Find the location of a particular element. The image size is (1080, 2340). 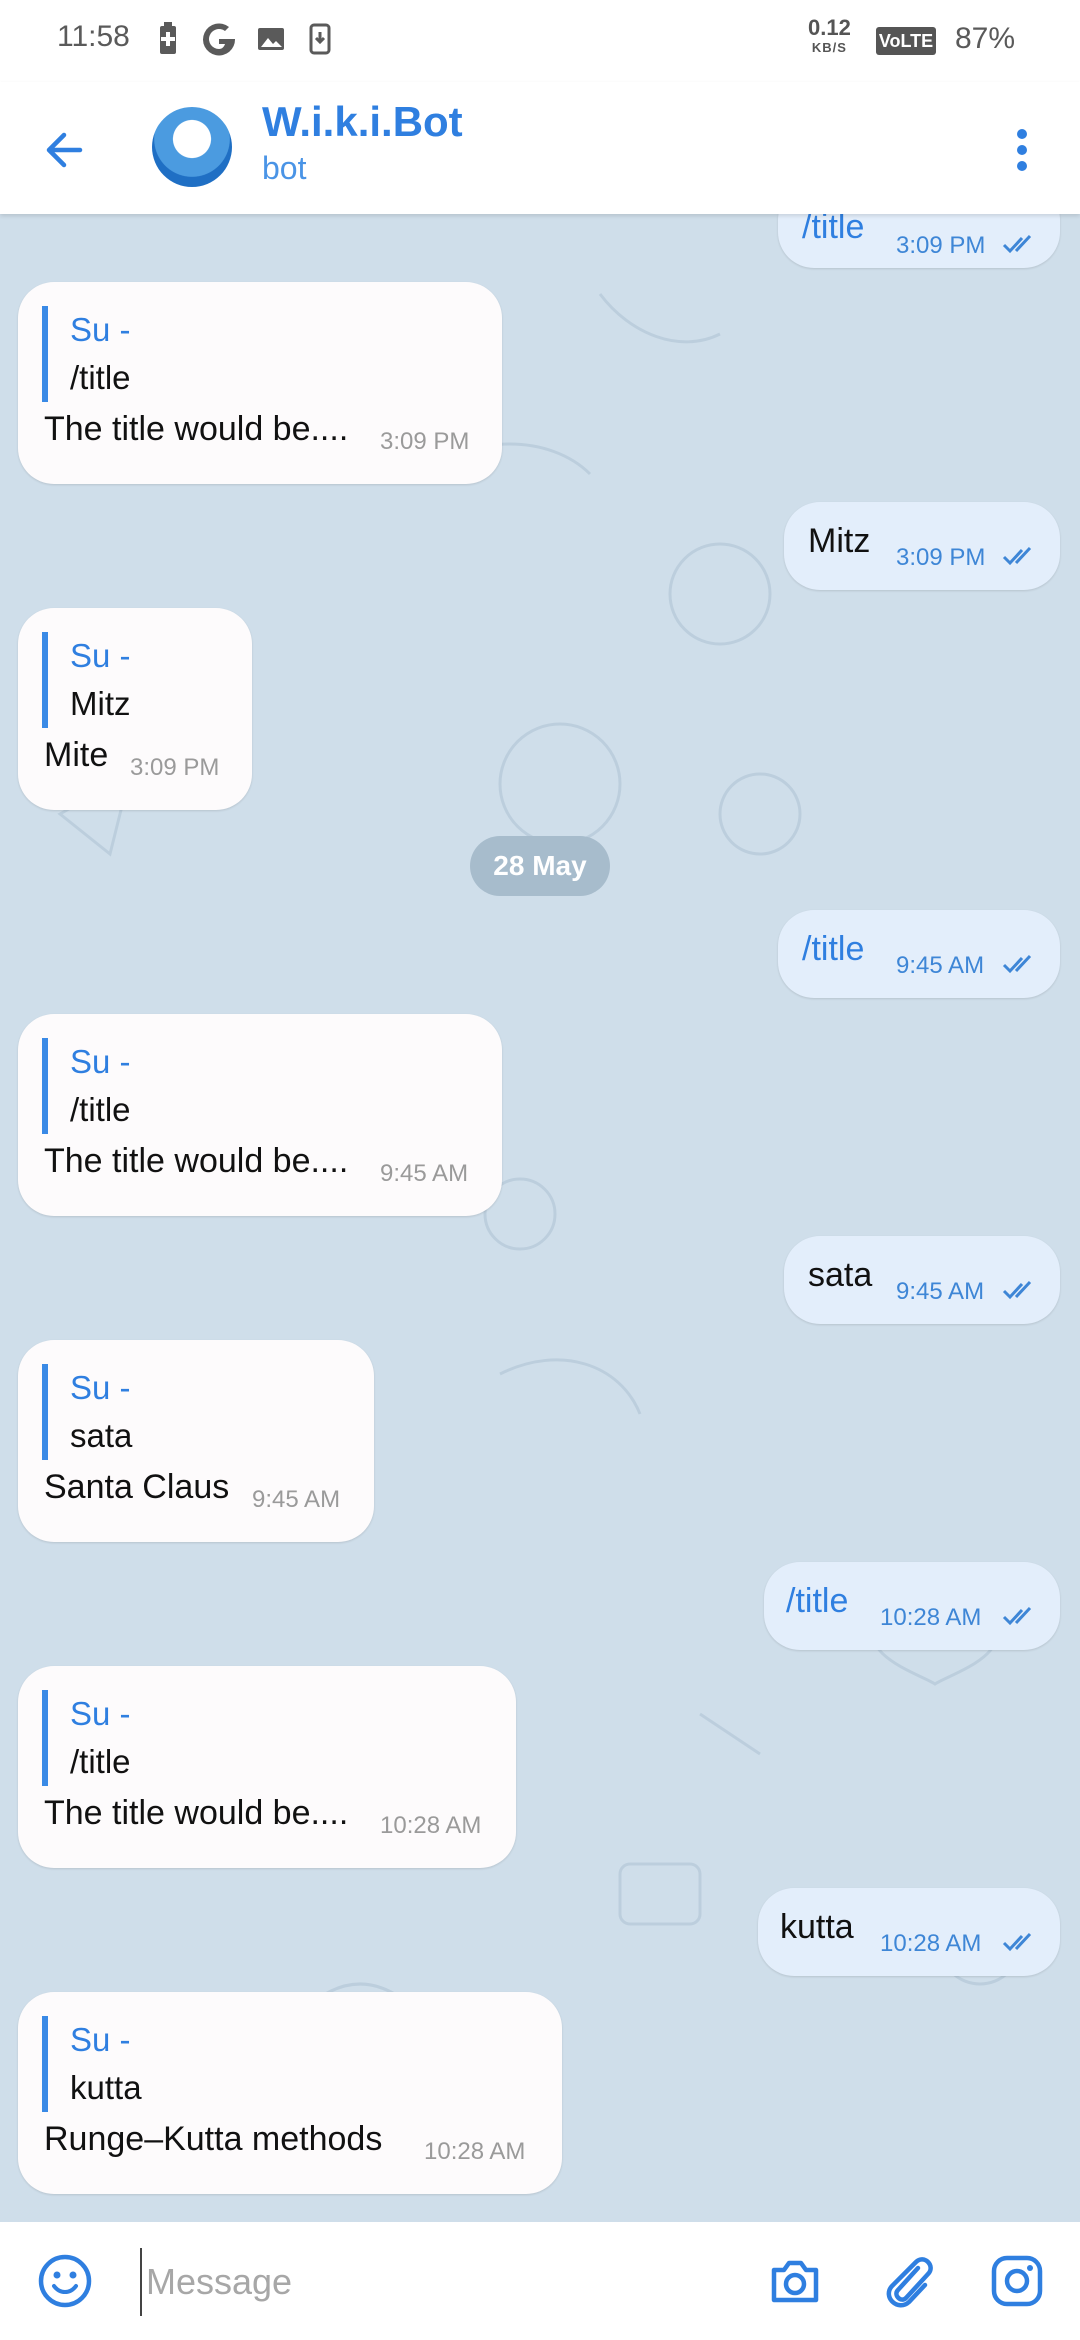

download-icon is located at coordinates (320, 39).